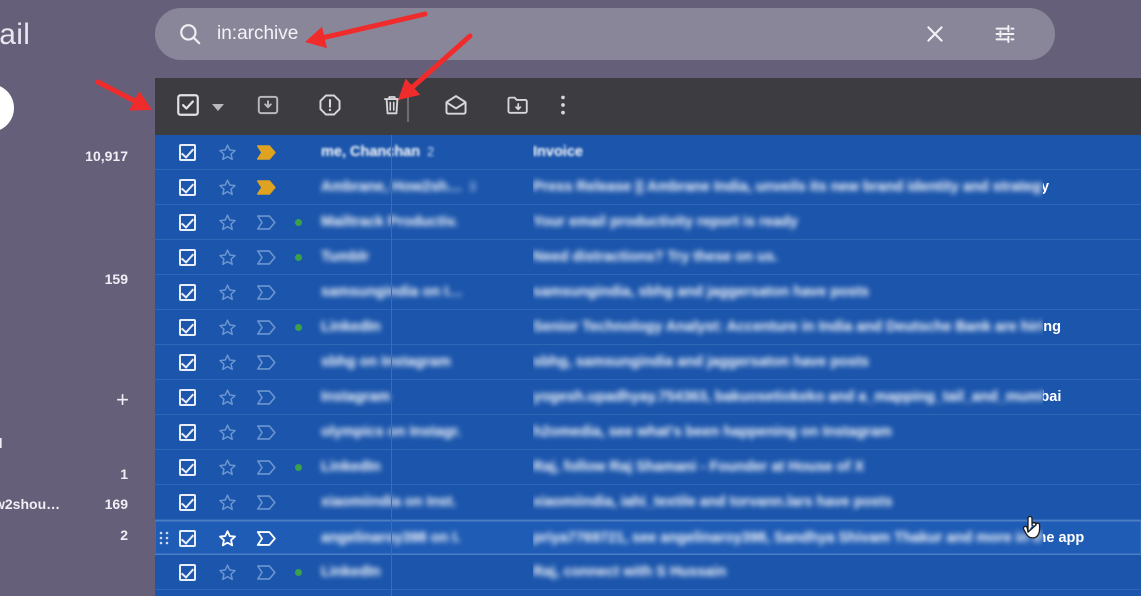 Image resolution: width=1141 pixels, height=596 pixels. Describe the element at coordinates (122, 400) in the screenshot. I see `plus-icon: +` at that location.